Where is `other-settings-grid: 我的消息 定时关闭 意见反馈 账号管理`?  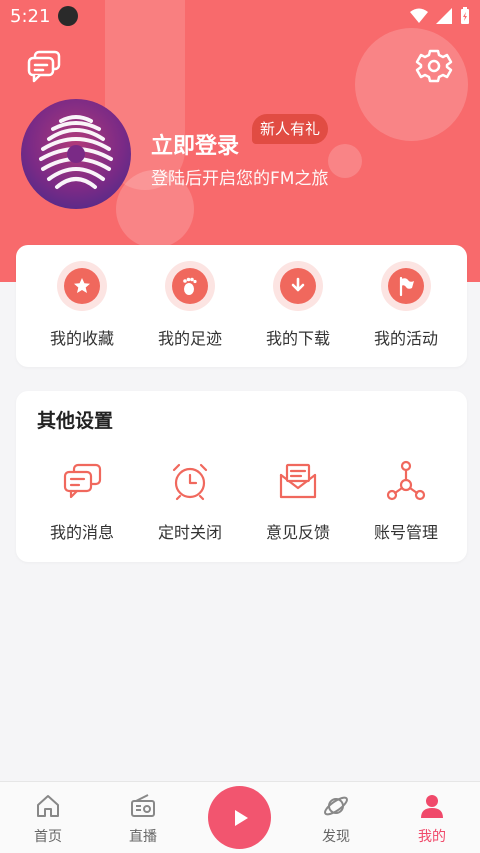
other-settings-grid: 我的消息 定时关闭 意见反馈 账号管理 is located at coordinates (241, 501).